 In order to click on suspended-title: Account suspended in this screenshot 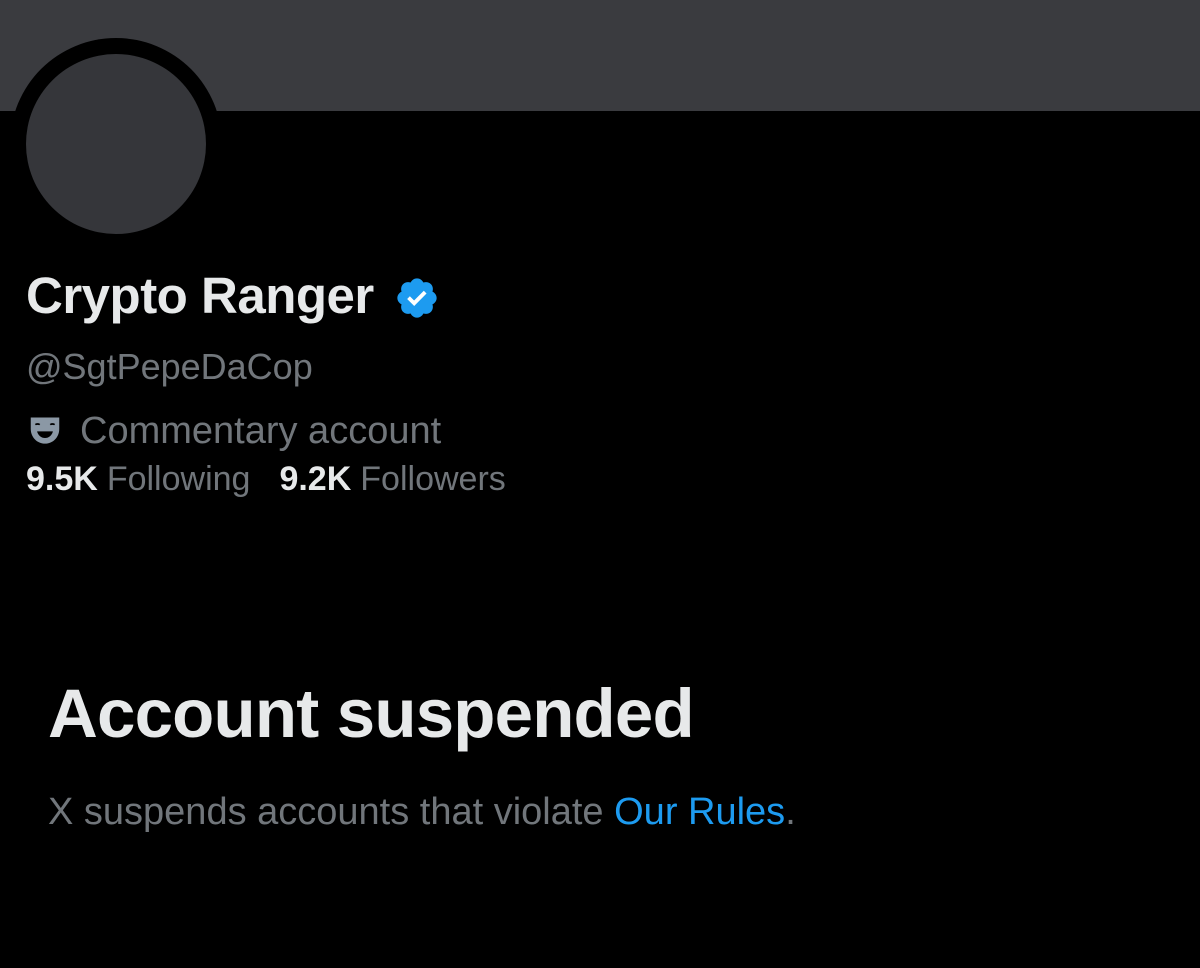, I will do `click(371, 713)`.